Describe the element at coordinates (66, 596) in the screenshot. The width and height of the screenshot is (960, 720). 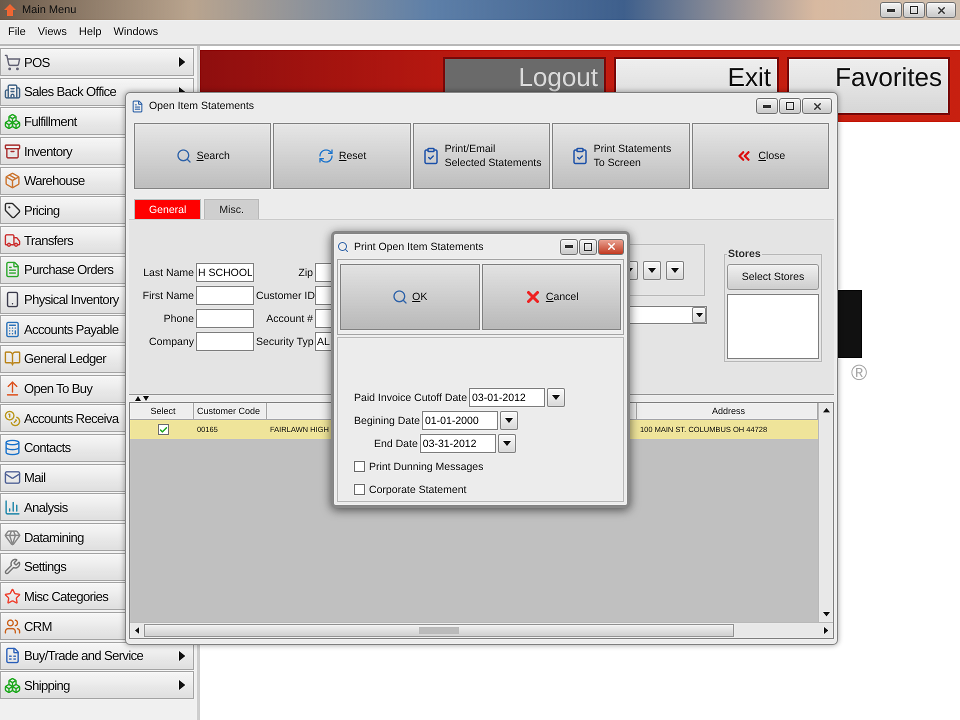
I see `sidebar-label: Misc Categories` at that location.